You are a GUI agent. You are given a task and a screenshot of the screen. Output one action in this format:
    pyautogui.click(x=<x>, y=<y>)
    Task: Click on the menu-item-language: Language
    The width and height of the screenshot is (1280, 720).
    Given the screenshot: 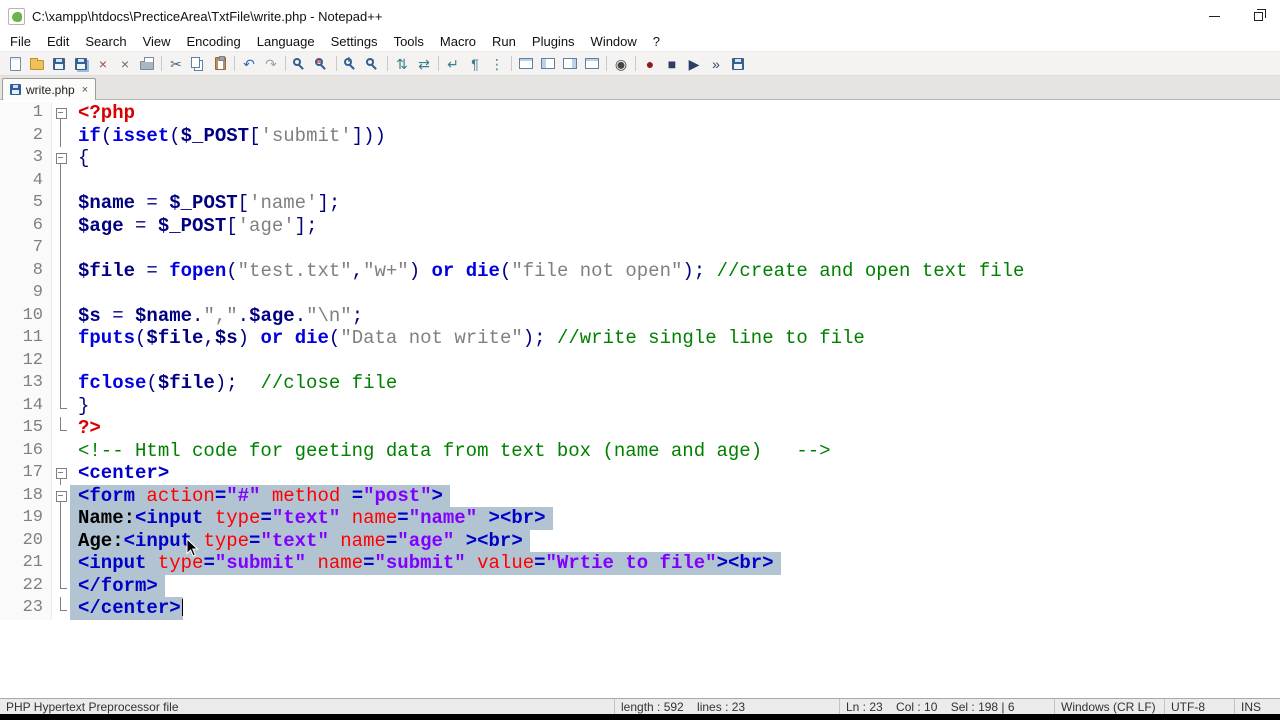 What is the action you would take?
    pyautogui.click(x=286, y=41)
    